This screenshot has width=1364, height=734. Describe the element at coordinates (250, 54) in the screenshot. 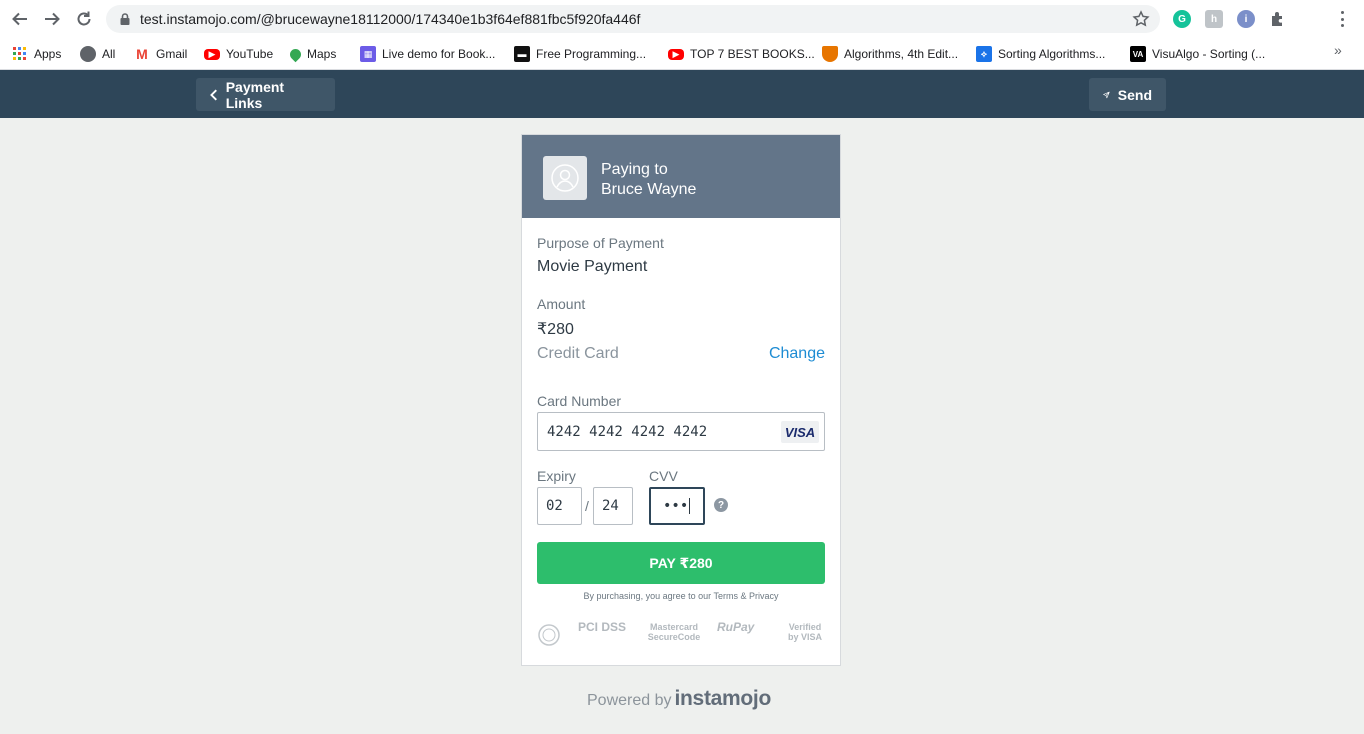

I see `bookmark-label: YouTube` at that location.